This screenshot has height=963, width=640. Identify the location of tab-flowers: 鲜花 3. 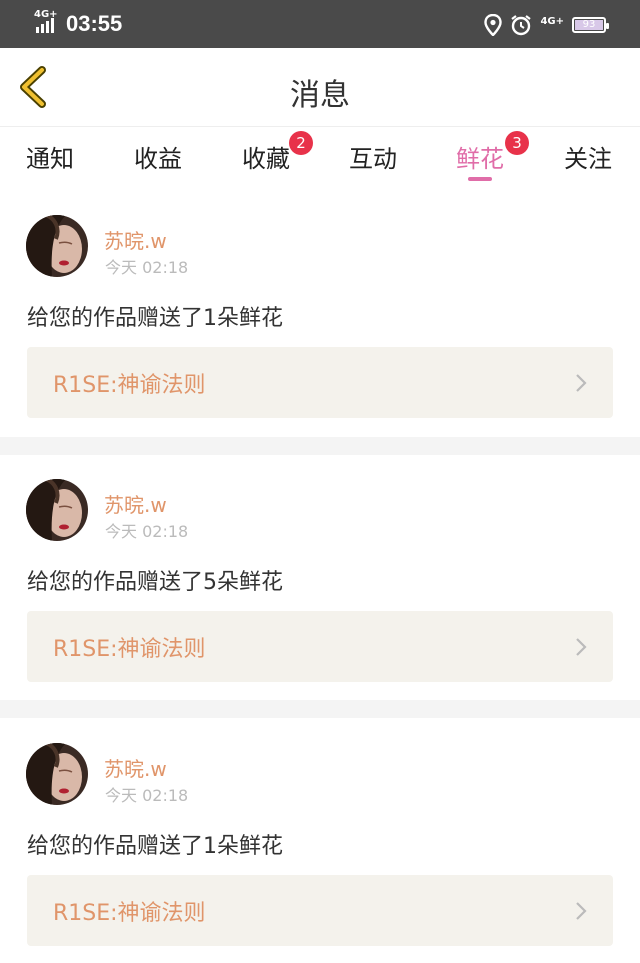
(492, 156).